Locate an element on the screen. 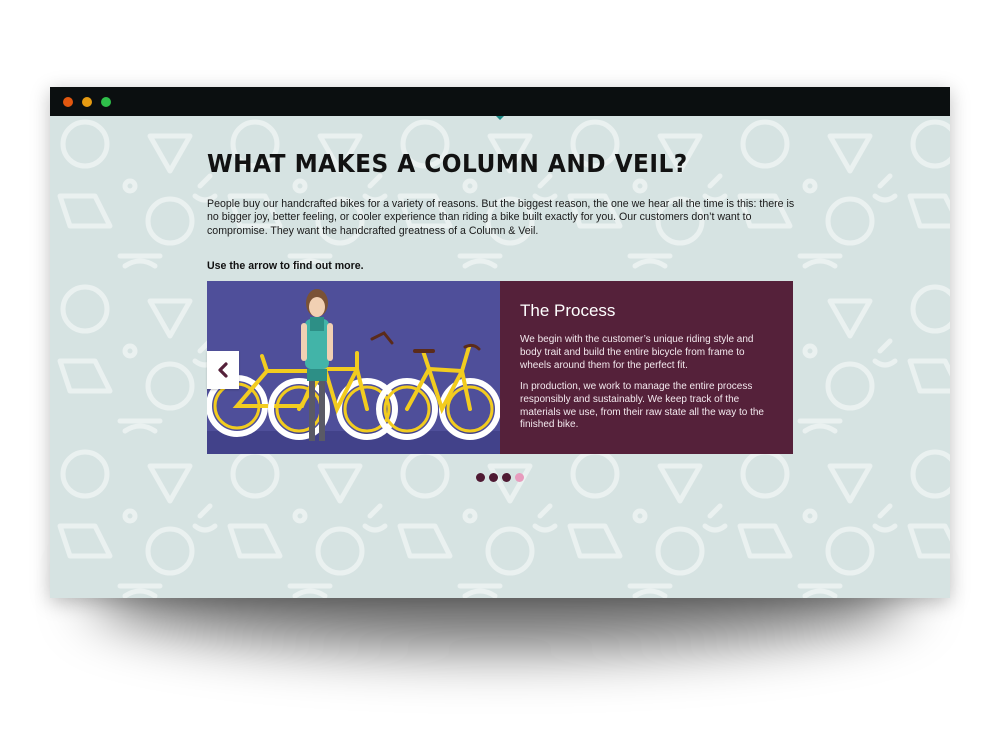 Image resolution: width=1000 pixels, height=750 pixels. bicycles-illustration is located at coordinates (353, 367).